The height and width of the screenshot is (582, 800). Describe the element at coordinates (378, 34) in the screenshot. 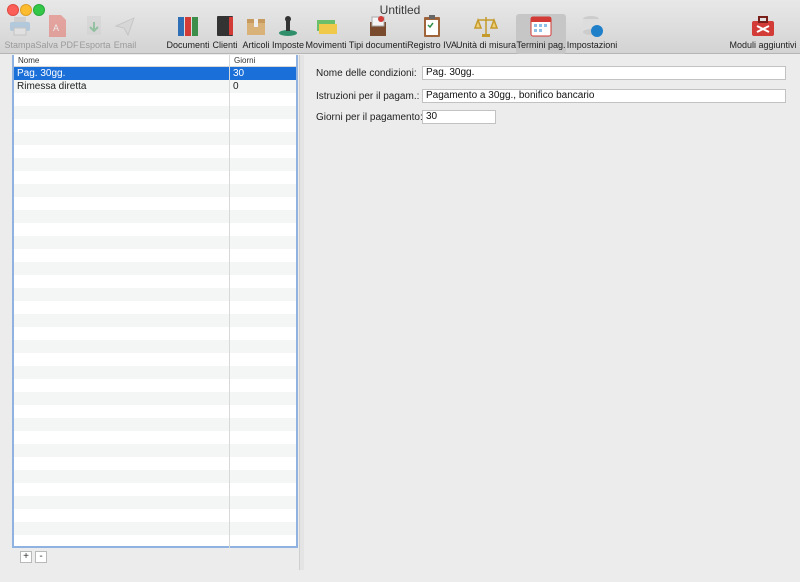

I see `toolbar-tipi-documenti-button: Tipi documenti` at that location.